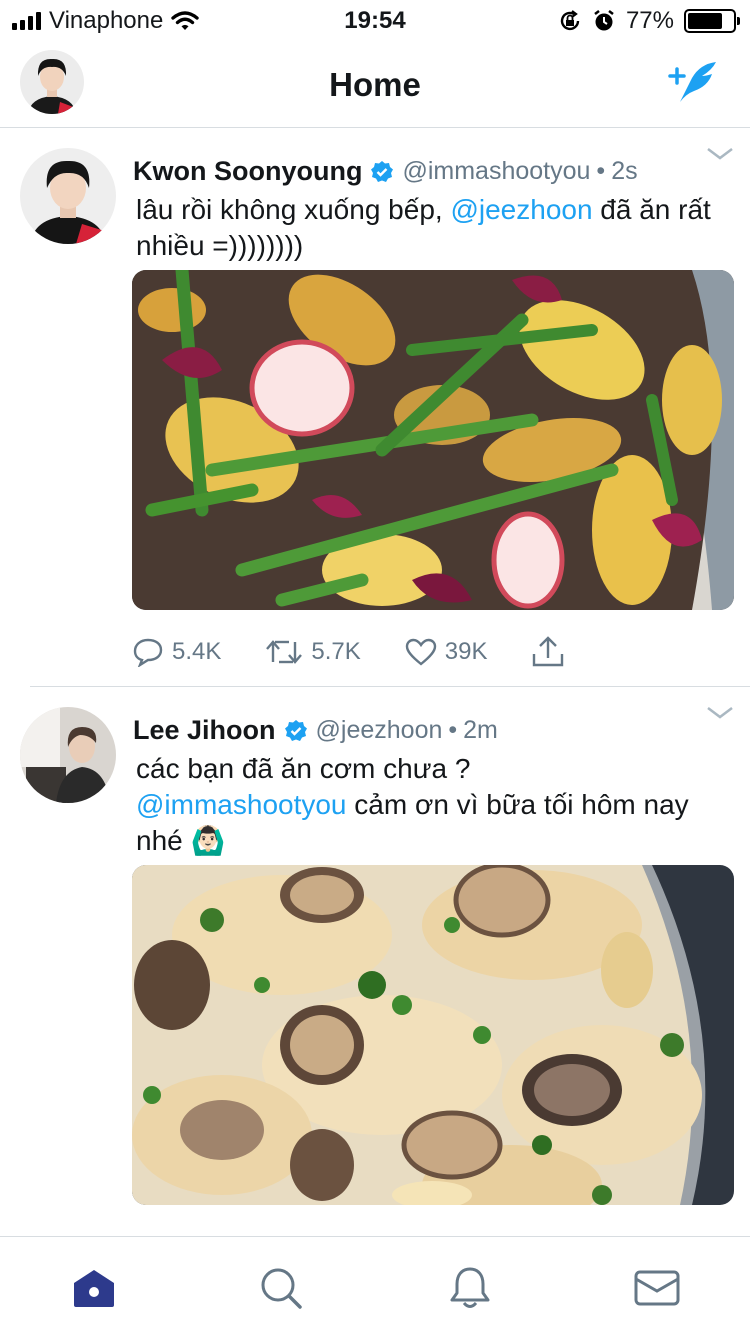  What do you see at coordinates (604, 20) in the screenshot?
I see `alarm-icon` at bounding box center [604, 20].